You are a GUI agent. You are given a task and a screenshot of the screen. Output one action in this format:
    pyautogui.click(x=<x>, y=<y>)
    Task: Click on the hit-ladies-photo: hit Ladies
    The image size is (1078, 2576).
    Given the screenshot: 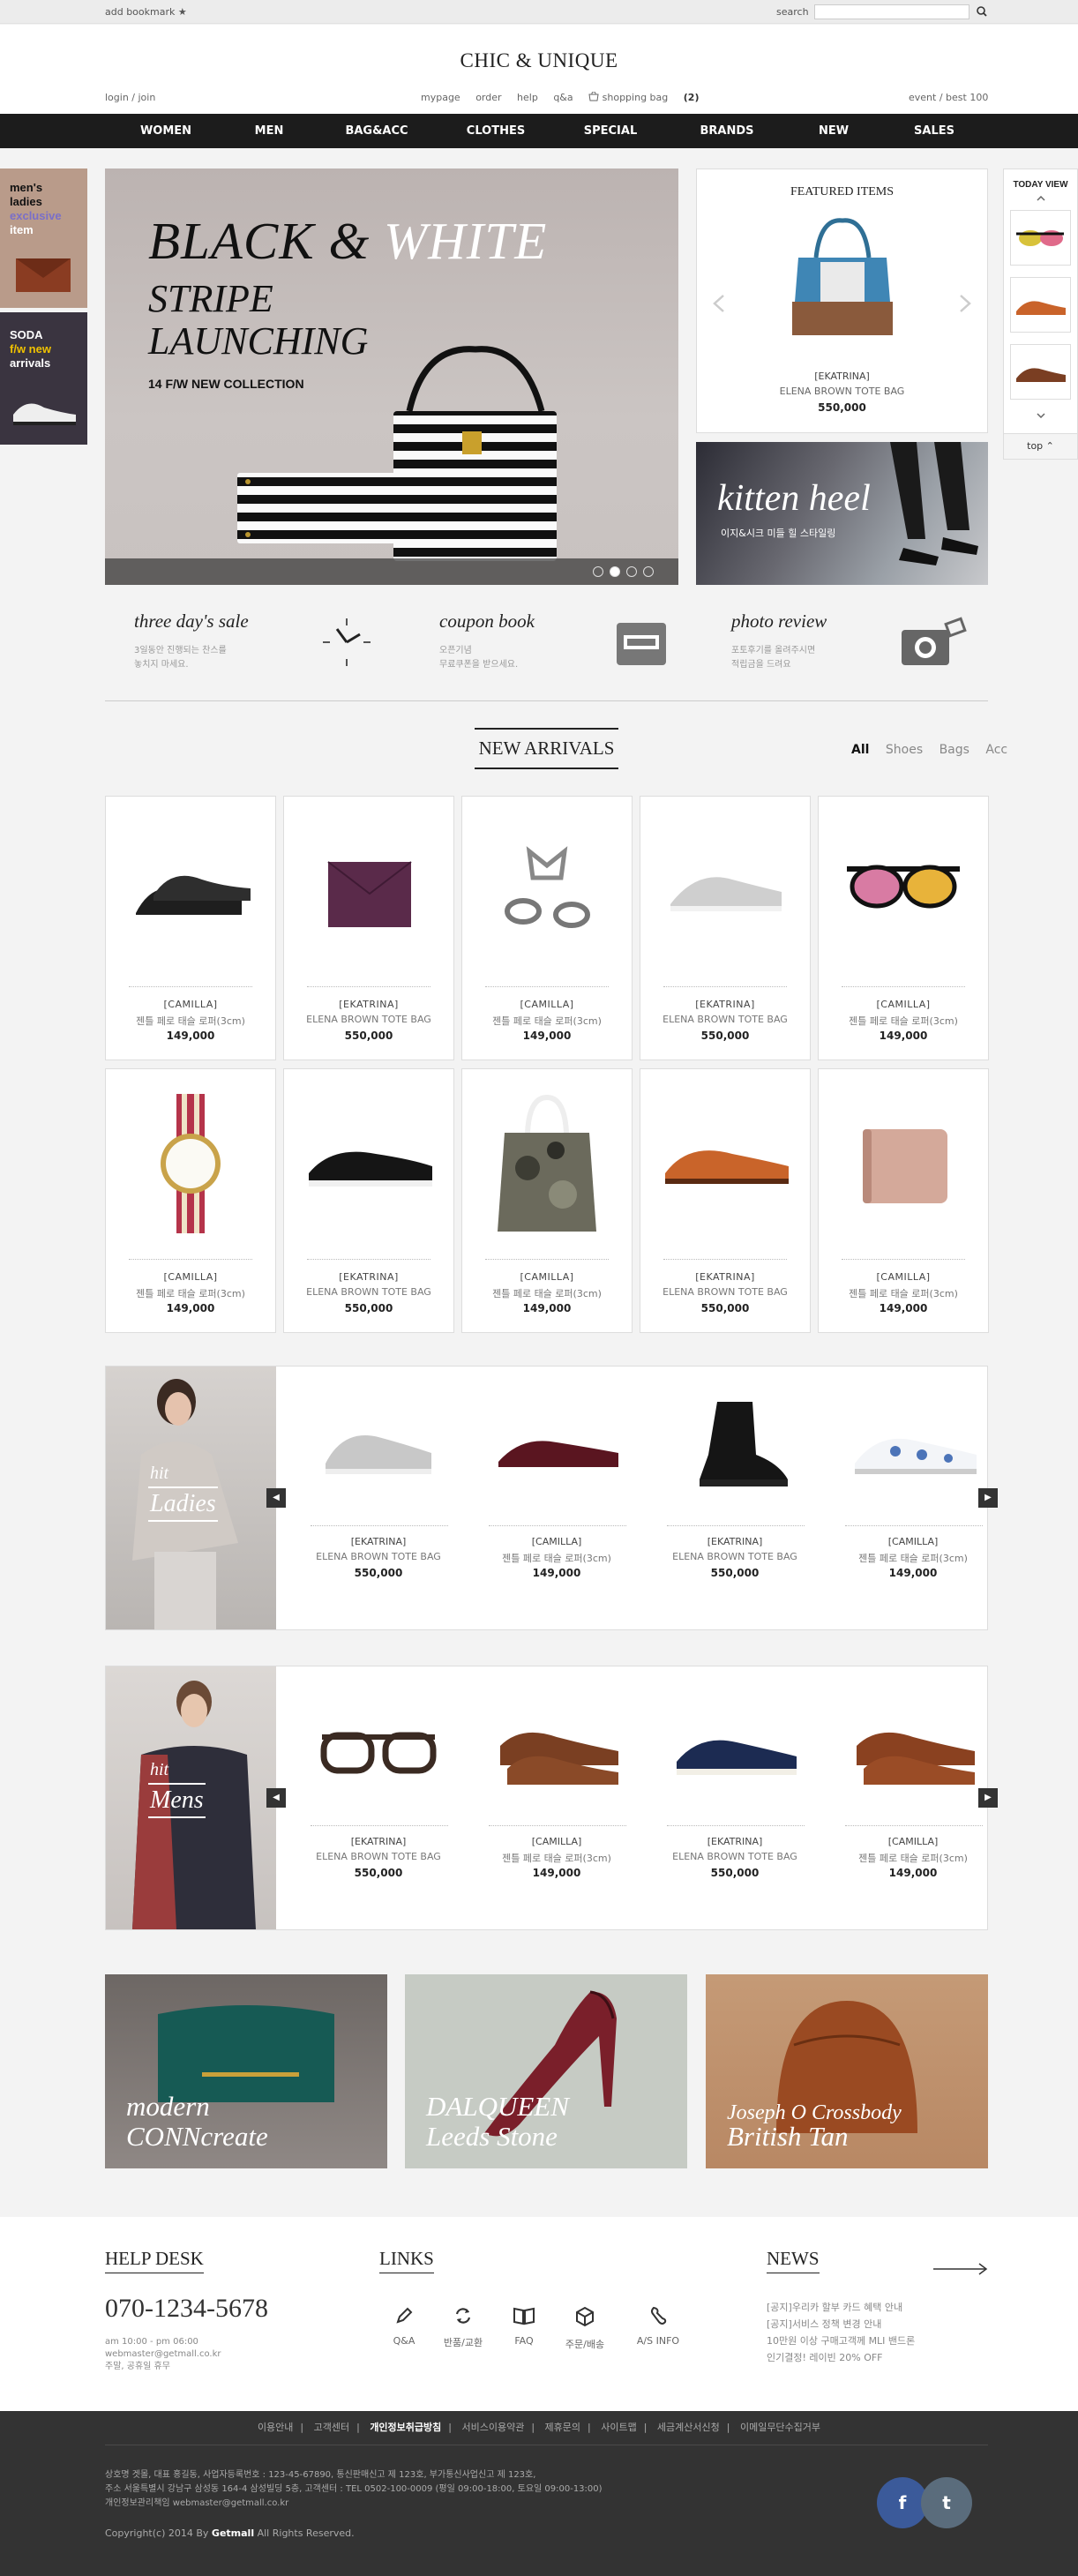 What is the action you would take?
    pyautogui.click(x=191, y=1498)
    